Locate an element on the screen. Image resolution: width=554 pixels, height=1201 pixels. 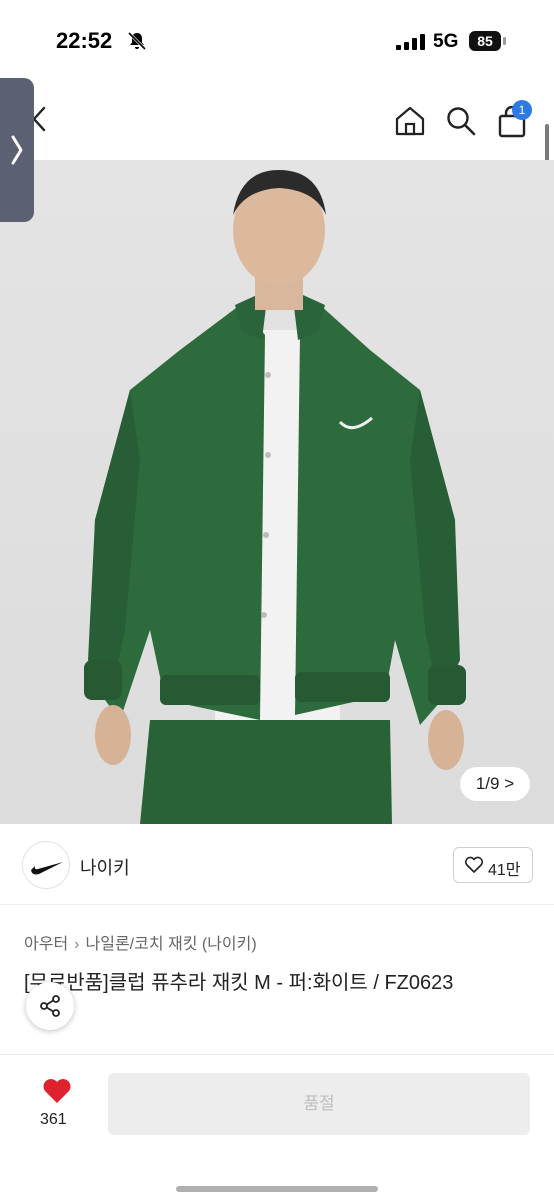
brand-like-button: 41만 is located at coordinates (493, 865).